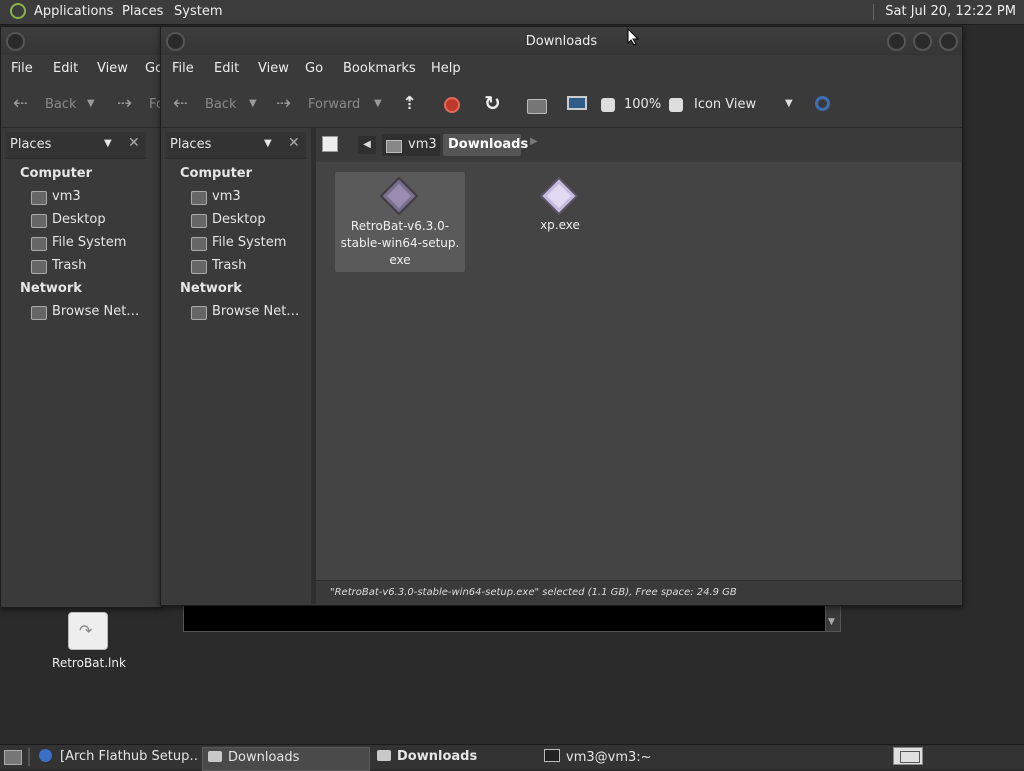 Image resolution: width=1024 pixels, height=771 pixels. Describe the element at coordinates (394, 146) in the screenshot. I see `home-folder-icon` at that location.